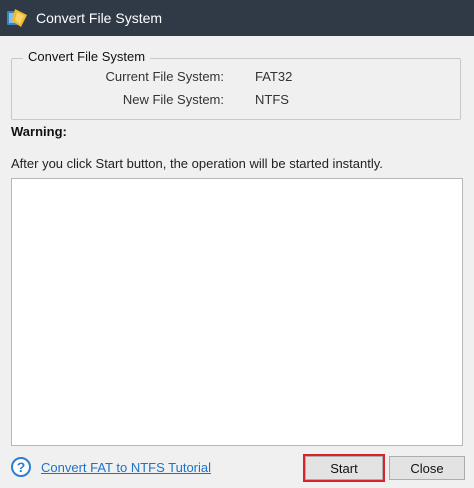 Image resolution: width=474 pixels, height=488 pixels. What do you see at coordinates (427, 468) in the screenshot?
I see `close-button: Close` at bounding box center [427, 468].